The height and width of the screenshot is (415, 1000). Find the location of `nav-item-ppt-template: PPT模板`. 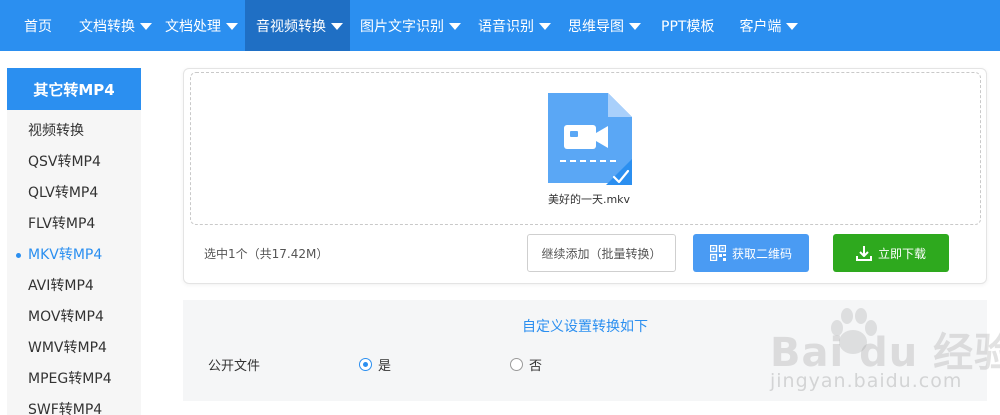

nav-item-ppt-template: PPT模板 is located at coordinates (687, 25).